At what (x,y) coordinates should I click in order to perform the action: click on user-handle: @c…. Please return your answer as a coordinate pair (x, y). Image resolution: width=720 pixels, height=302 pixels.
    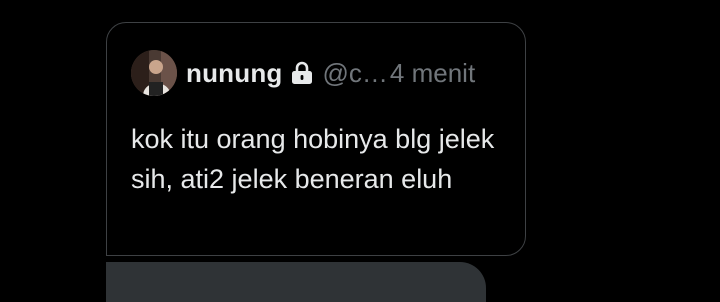
    Looking at the image, I should click on (355, 73).